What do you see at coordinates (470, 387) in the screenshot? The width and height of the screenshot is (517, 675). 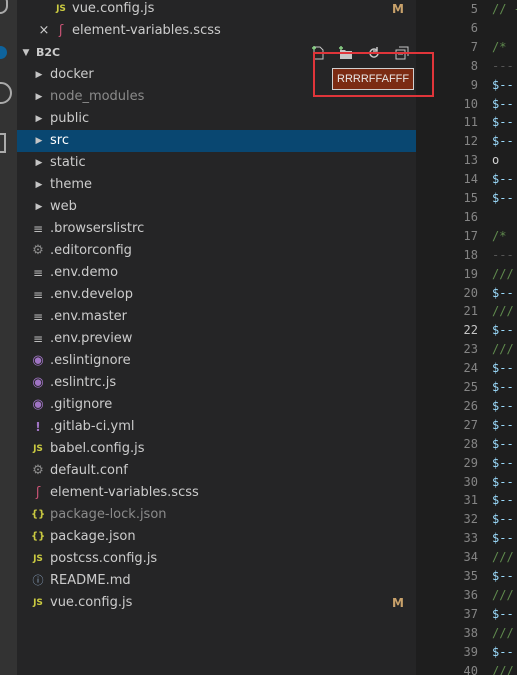 I see `line-number: 25` at bounding box center [470, 387].